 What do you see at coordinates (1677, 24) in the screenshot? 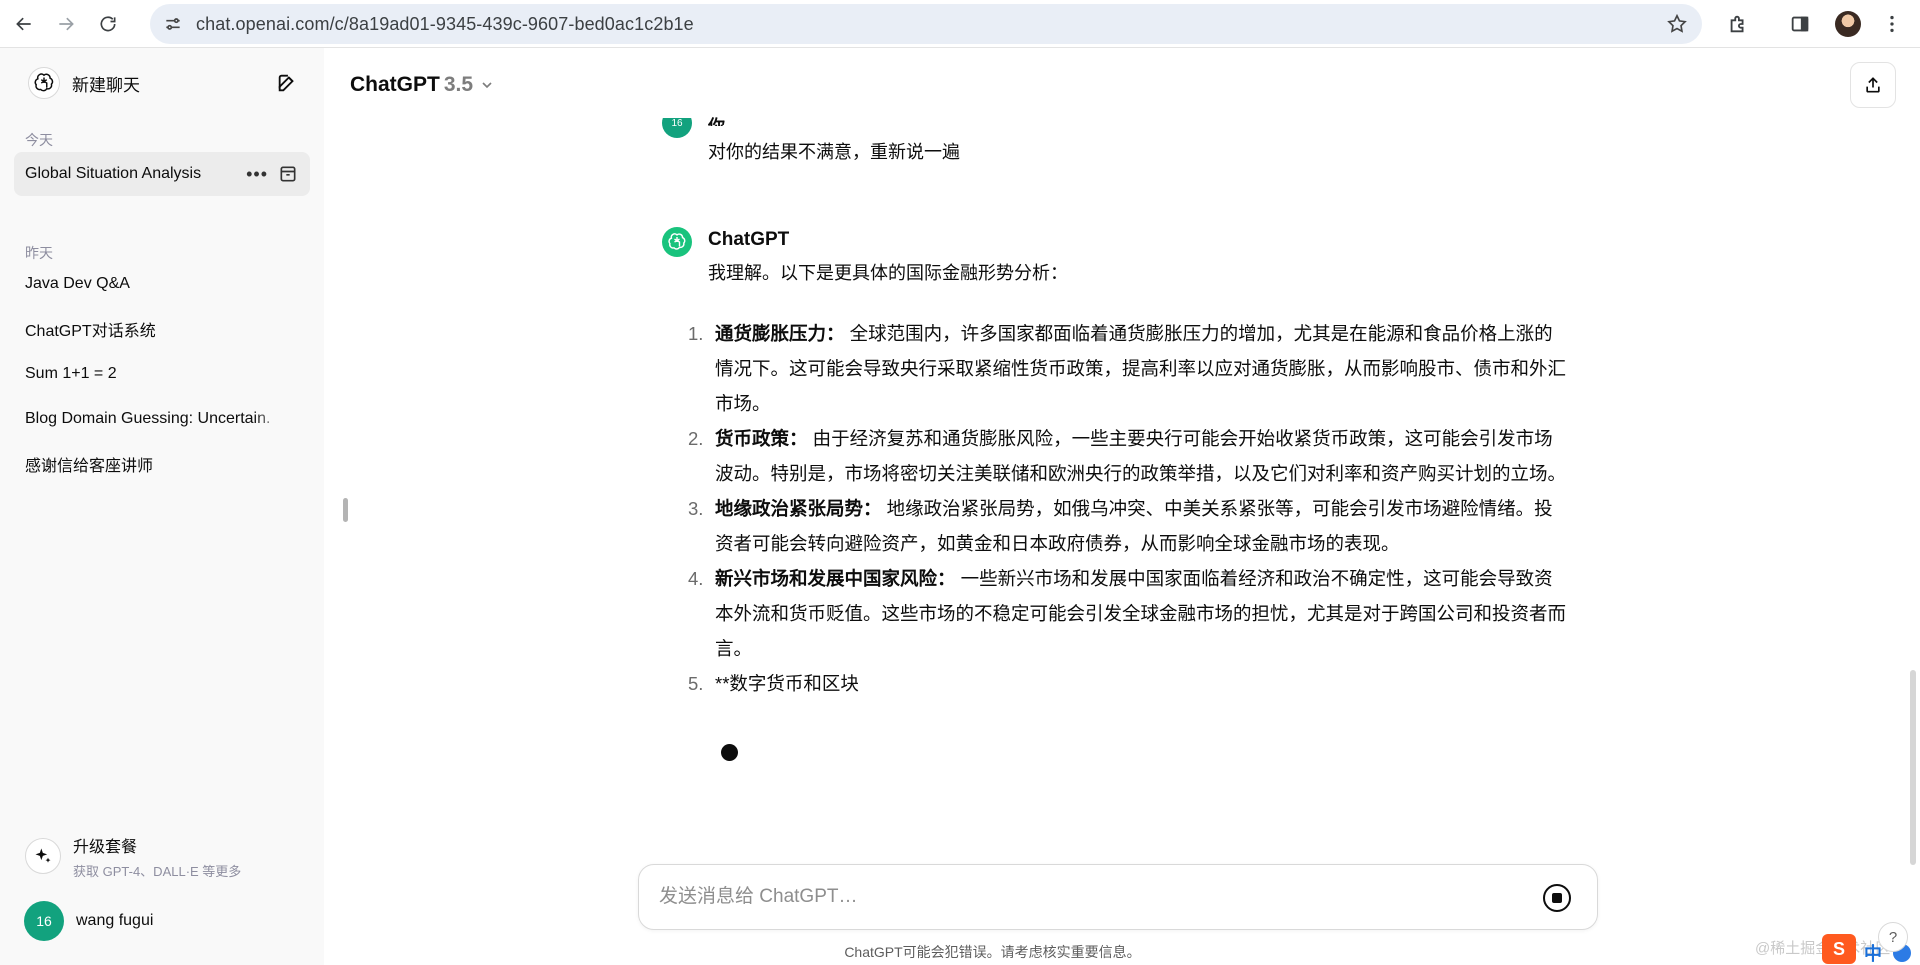
I see `star-icon` at bounding box center [1677, 24].